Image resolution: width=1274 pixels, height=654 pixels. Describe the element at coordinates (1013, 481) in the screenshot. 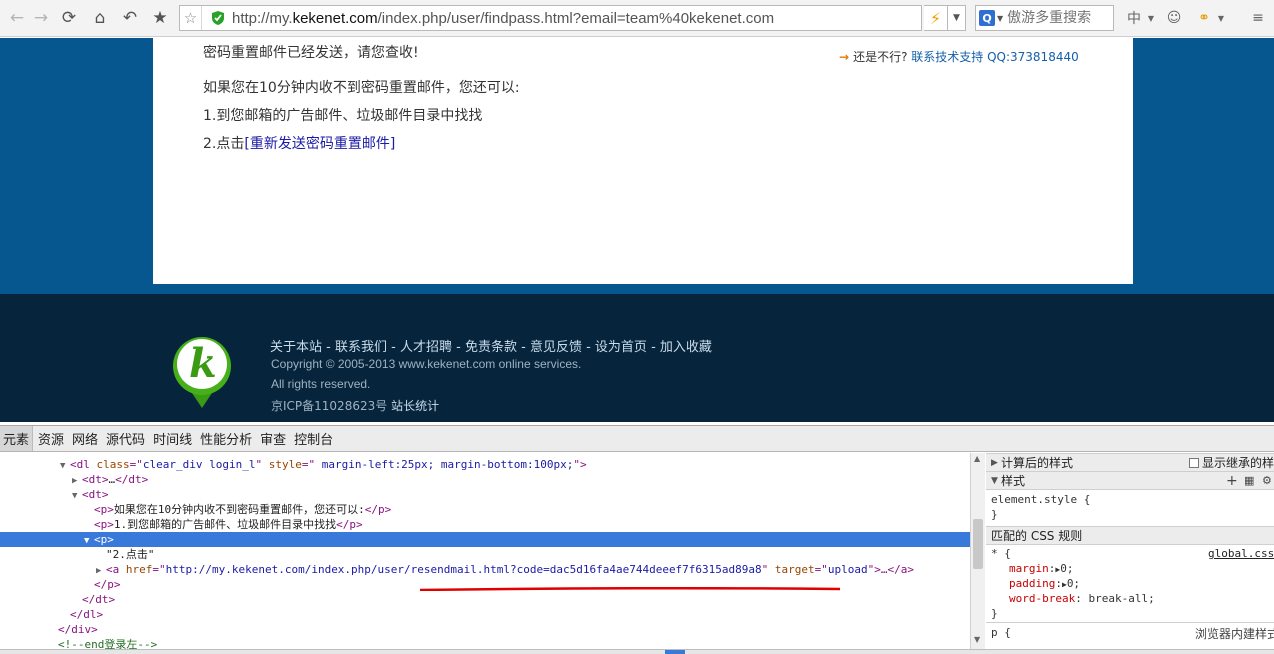

I see `styles-label: 样式` at that location.